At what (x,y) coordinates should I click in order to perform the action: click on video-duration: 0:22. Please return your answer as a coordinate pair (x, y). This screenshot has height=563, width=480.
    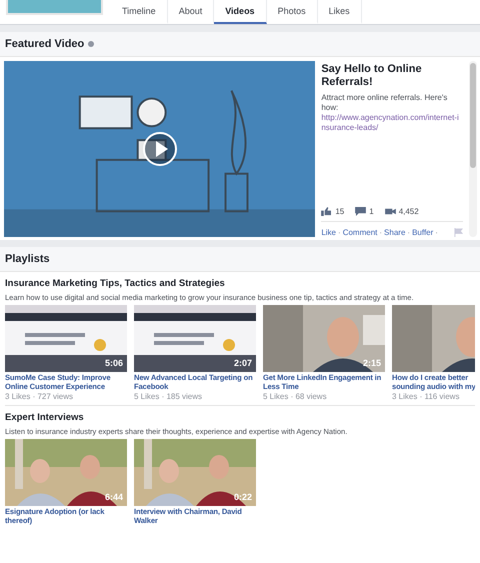
    Looking at the image, I should click on (243, 497).